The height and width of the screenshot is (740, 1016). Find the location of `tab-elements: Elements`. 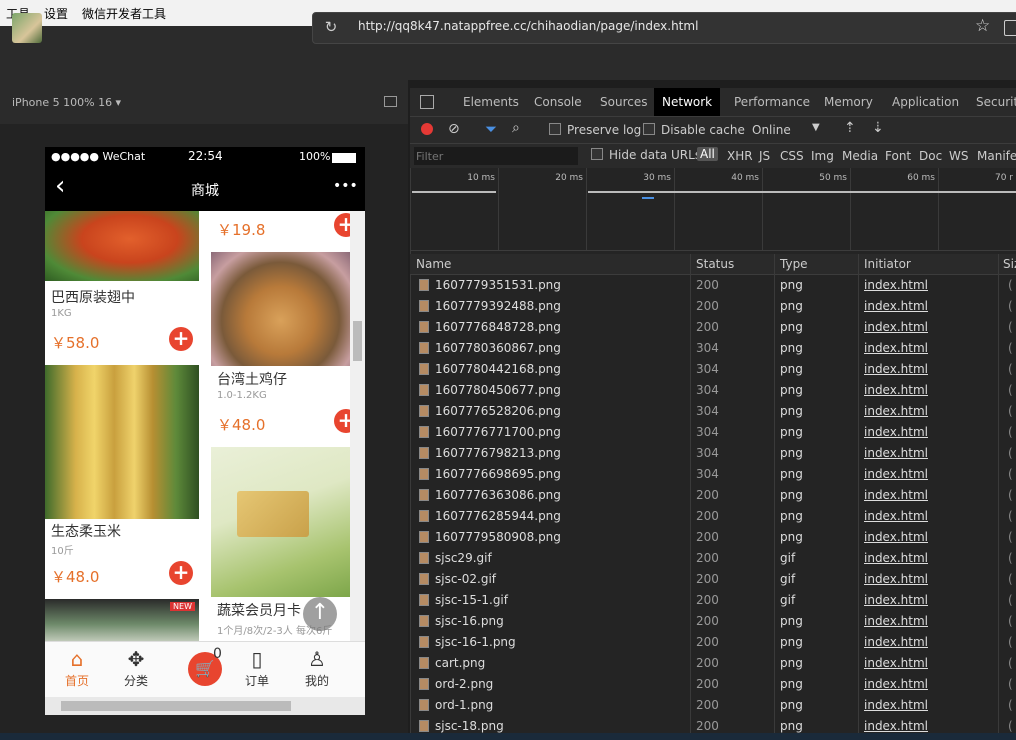

tab-elements: Elements is located at coordinates (491, 102).